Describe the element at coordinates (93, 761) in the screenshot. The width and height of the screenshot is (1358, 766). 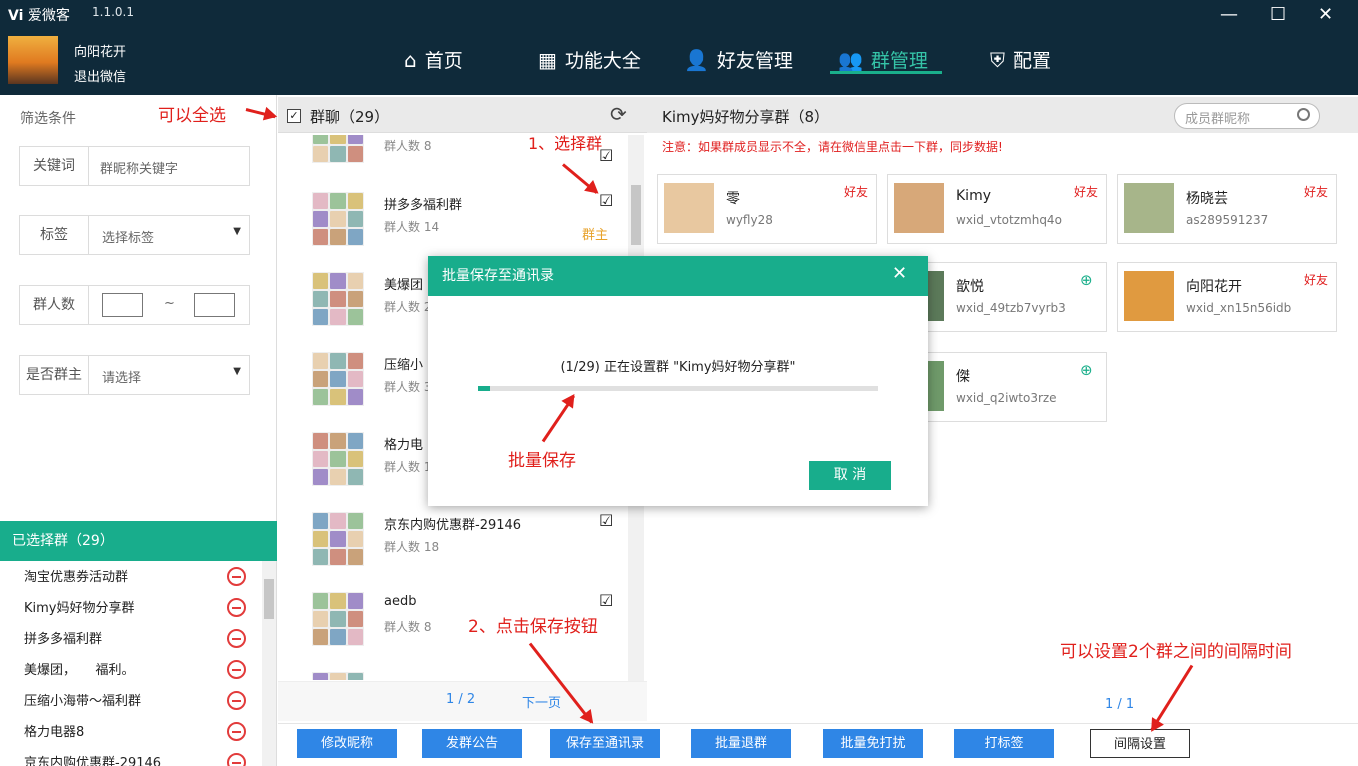
I see `selected-group-name: 京东内购优惠群-29146` at that location.